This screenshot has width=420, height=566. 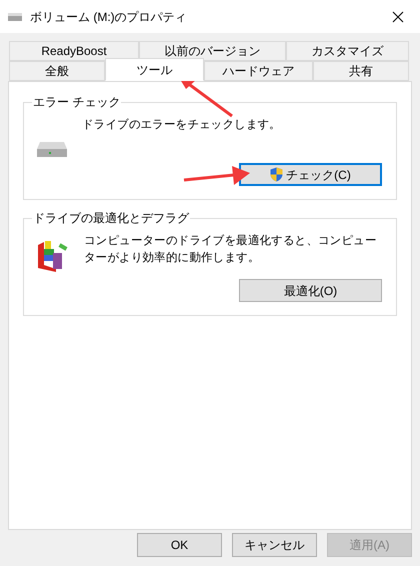 I want to click on defrag-icon, so click(x=53, y=256).